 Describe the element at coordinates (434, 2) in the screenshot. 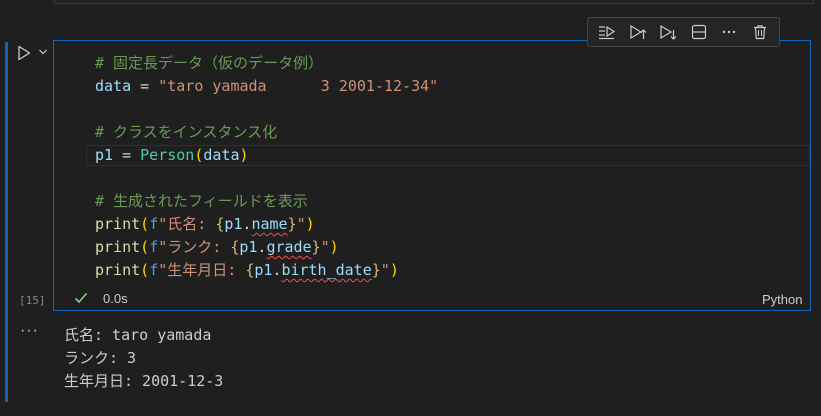

I see `previous-cell-border` at that location.